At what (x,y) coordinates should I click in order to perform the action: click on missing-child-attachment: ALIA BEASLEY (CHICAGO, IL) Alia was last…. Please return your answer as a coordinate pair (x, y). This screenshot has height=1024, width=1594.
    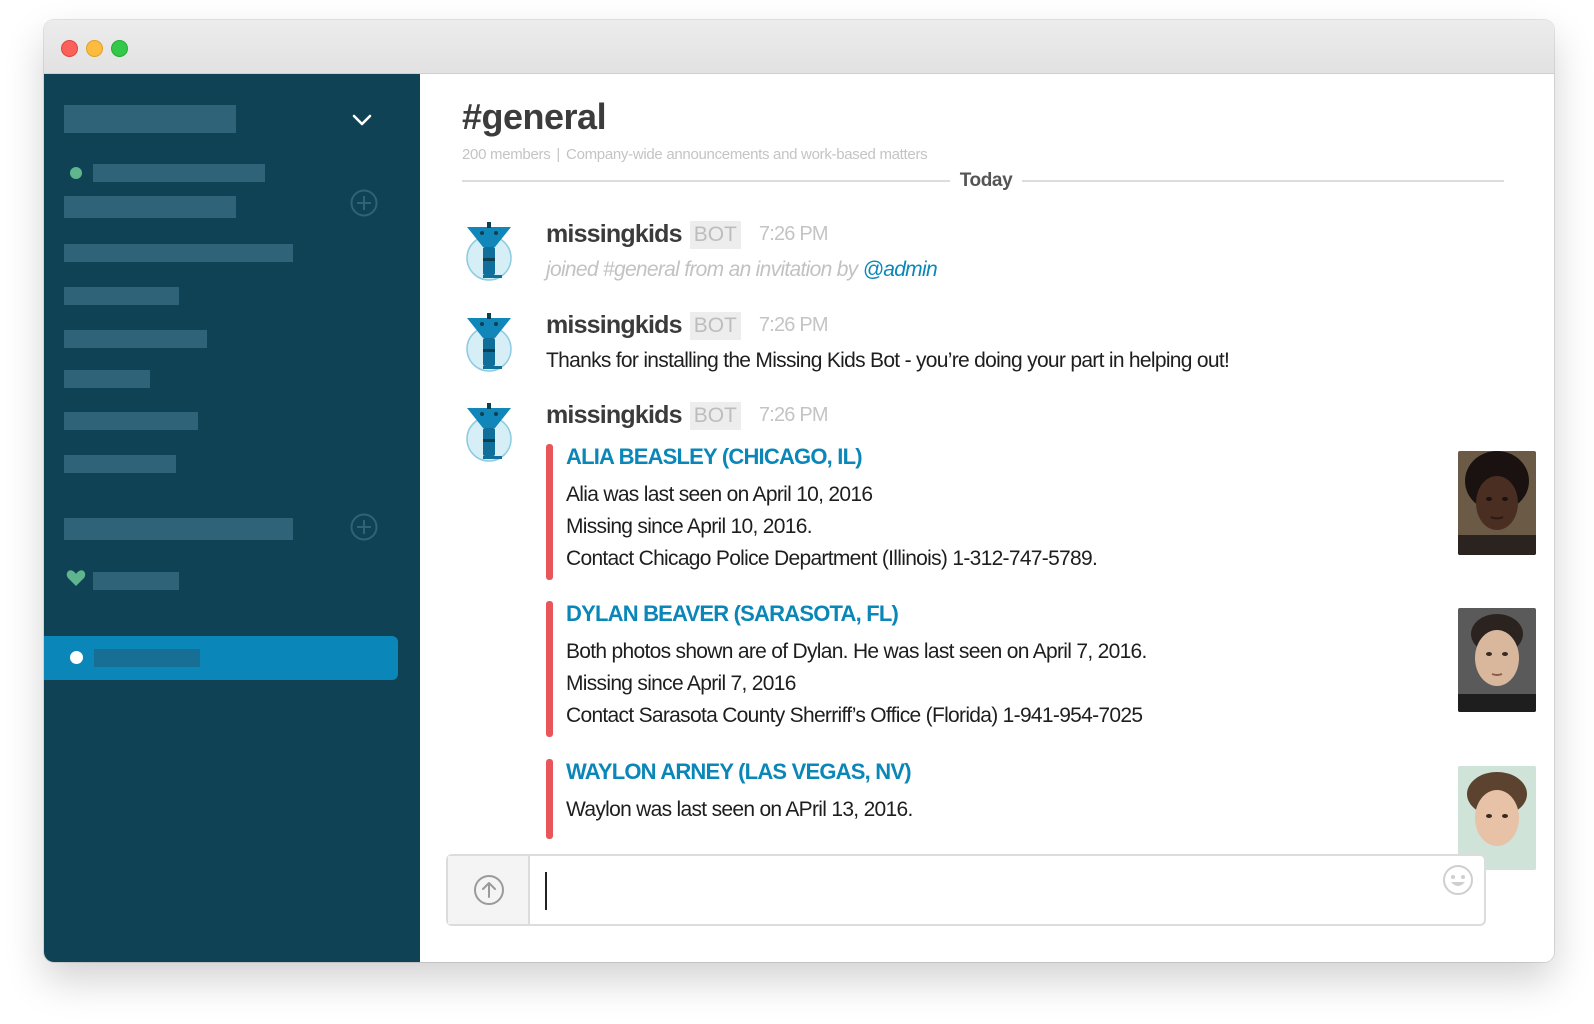
    Looking at the image, I should click on (1041, 512).